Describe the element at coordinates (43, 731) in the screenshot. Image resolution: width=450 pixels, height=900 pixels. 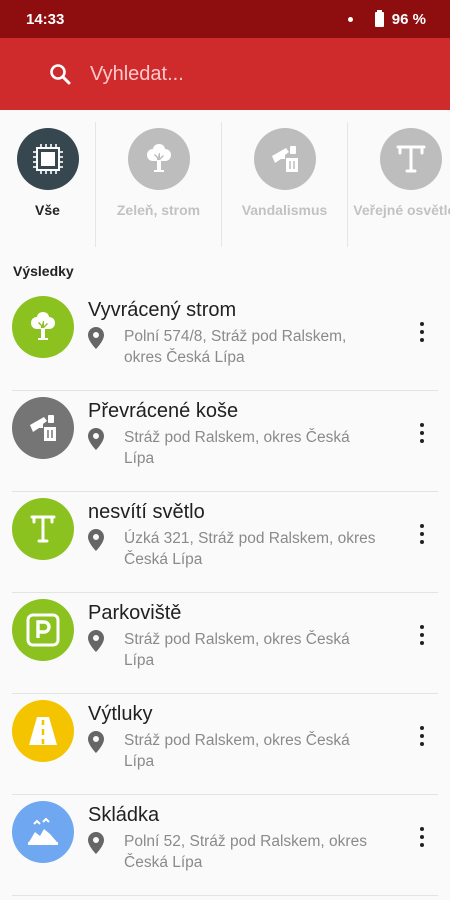
I see `road-icon` at that location.